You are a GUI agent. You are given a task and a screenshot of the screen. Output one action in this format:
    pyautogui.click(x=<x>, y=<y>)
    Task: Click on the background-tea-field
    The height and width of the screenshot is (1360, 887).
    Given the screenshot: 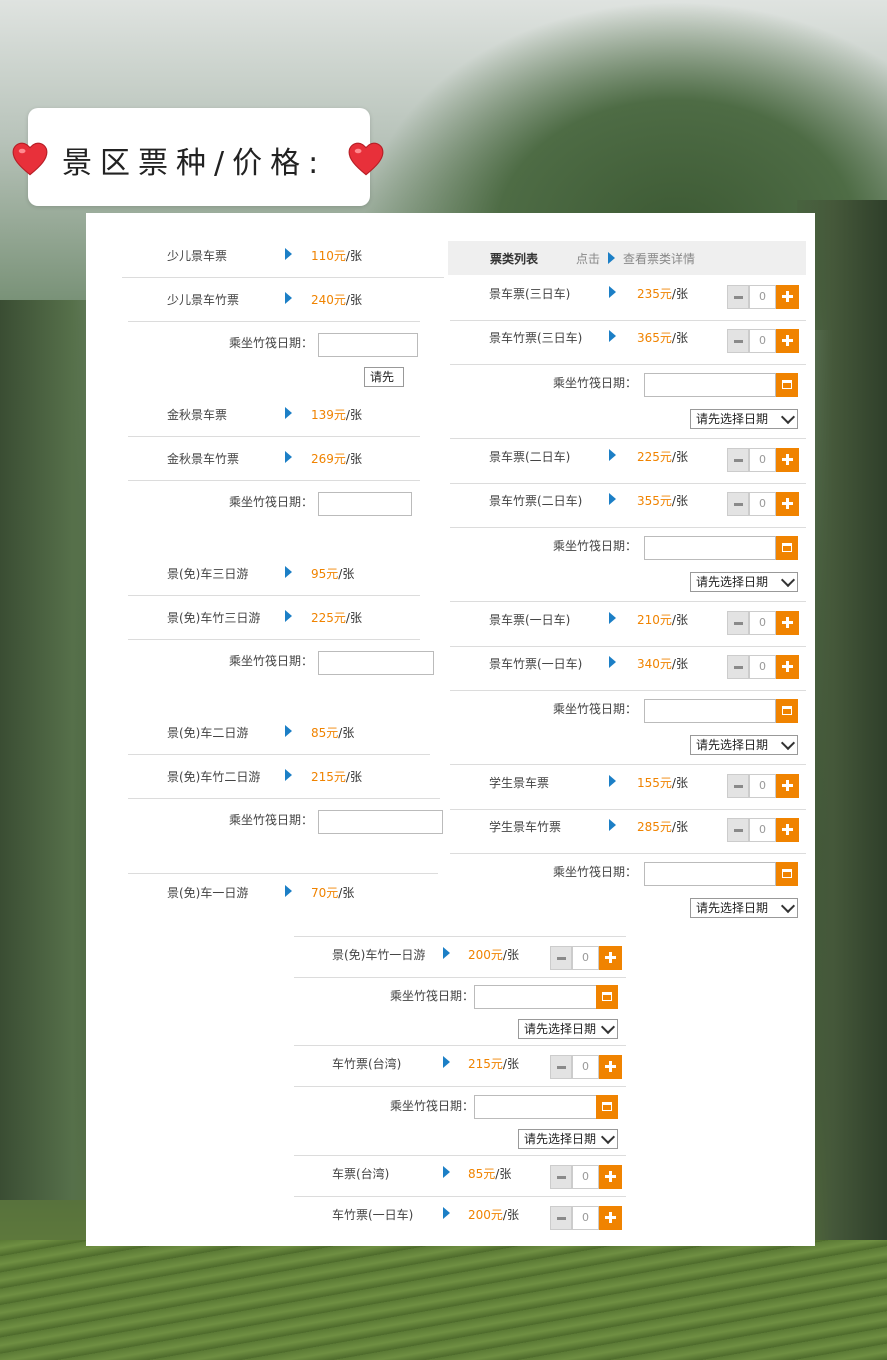 What is the action you would take?
    pyautogui.click(x=443, y=1300)
    